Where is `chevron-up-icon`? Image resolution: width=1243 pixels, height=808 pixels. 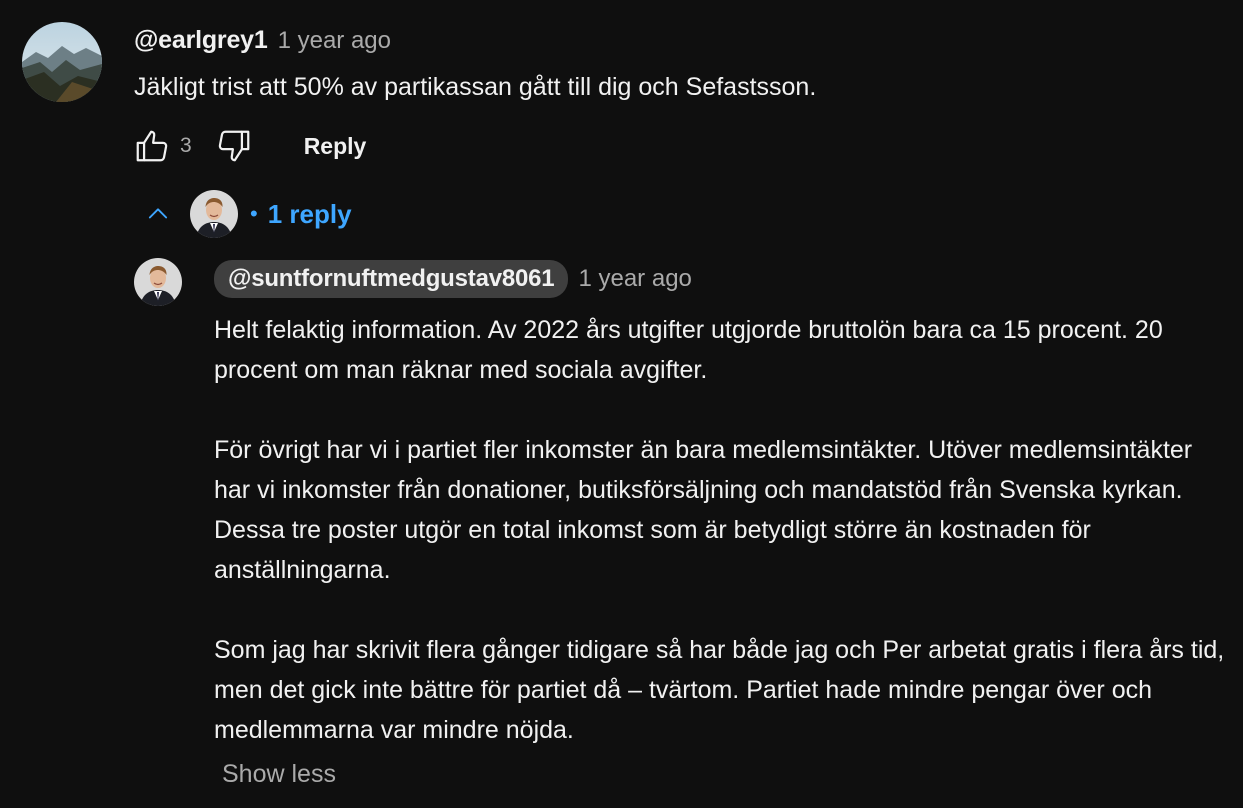 chevron-up-icon is located at coordinates (158, 214).